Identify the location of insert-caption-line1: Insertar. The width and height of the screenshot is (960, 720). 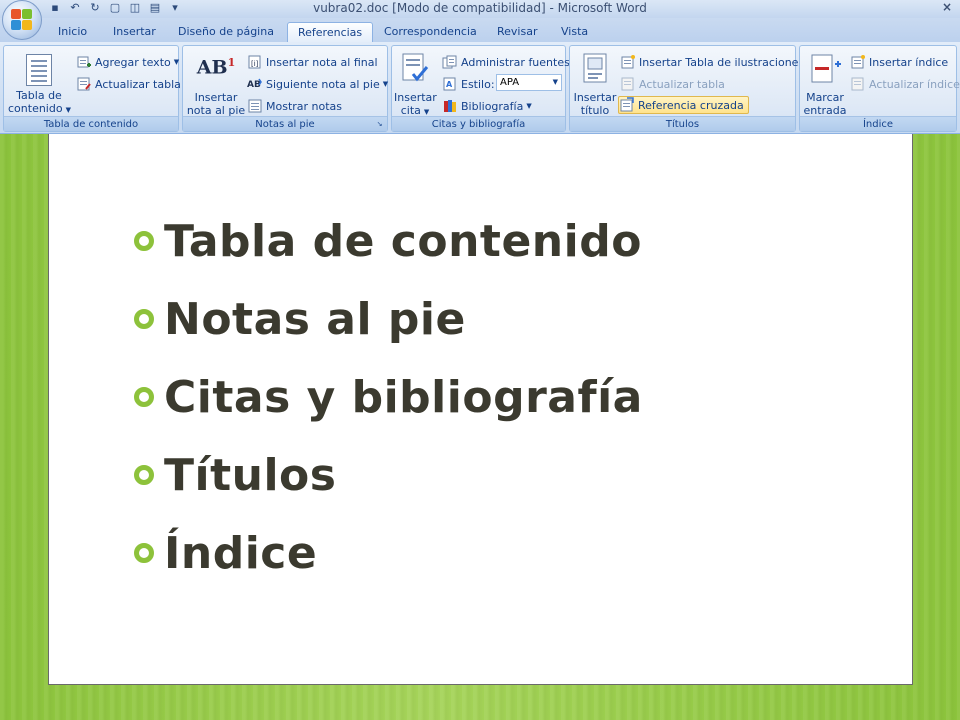
(595, 97).